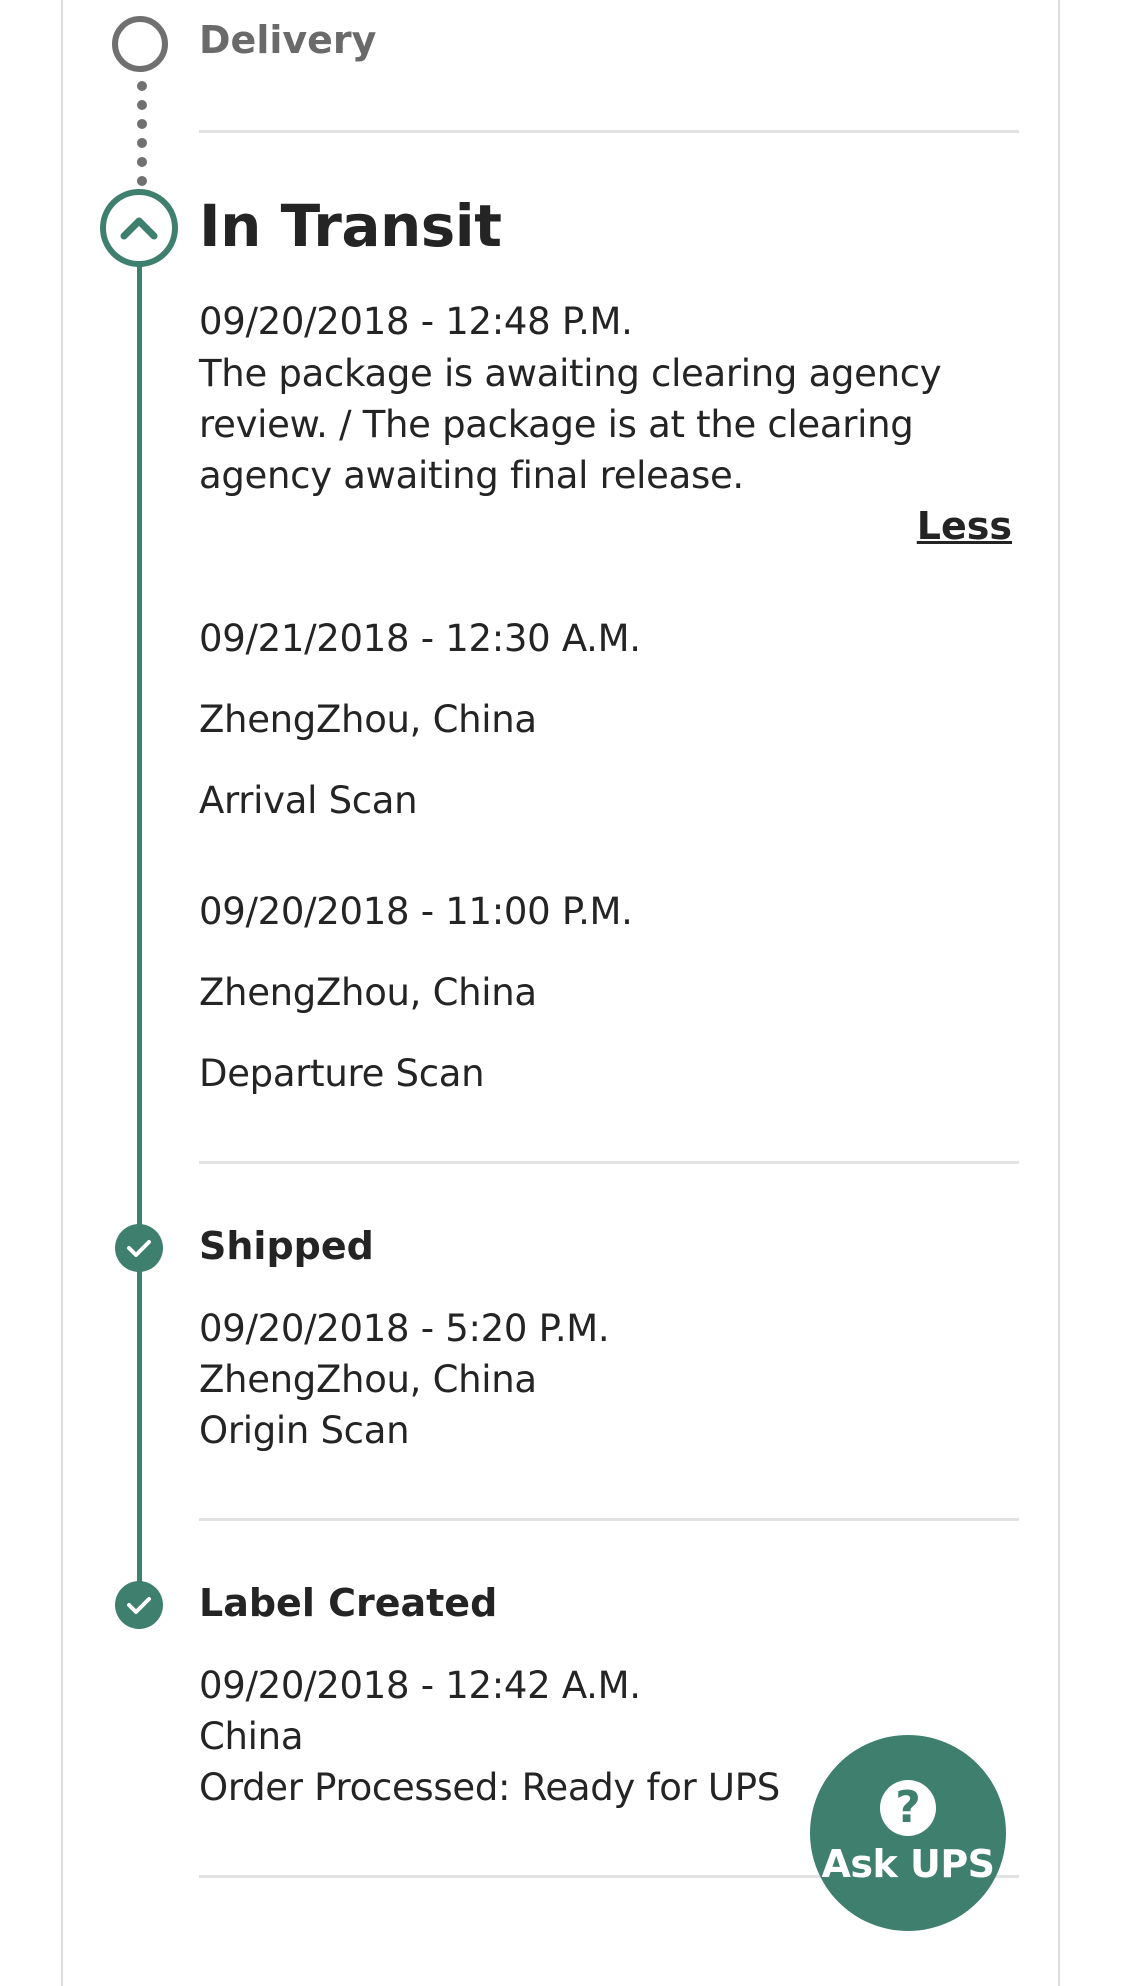 The image size is (1124, 1986). Describe the element at coordinates (556, 424) in the screenshot. I see `in-transit-summary-line: review. / The package is at the clearing` at that location.